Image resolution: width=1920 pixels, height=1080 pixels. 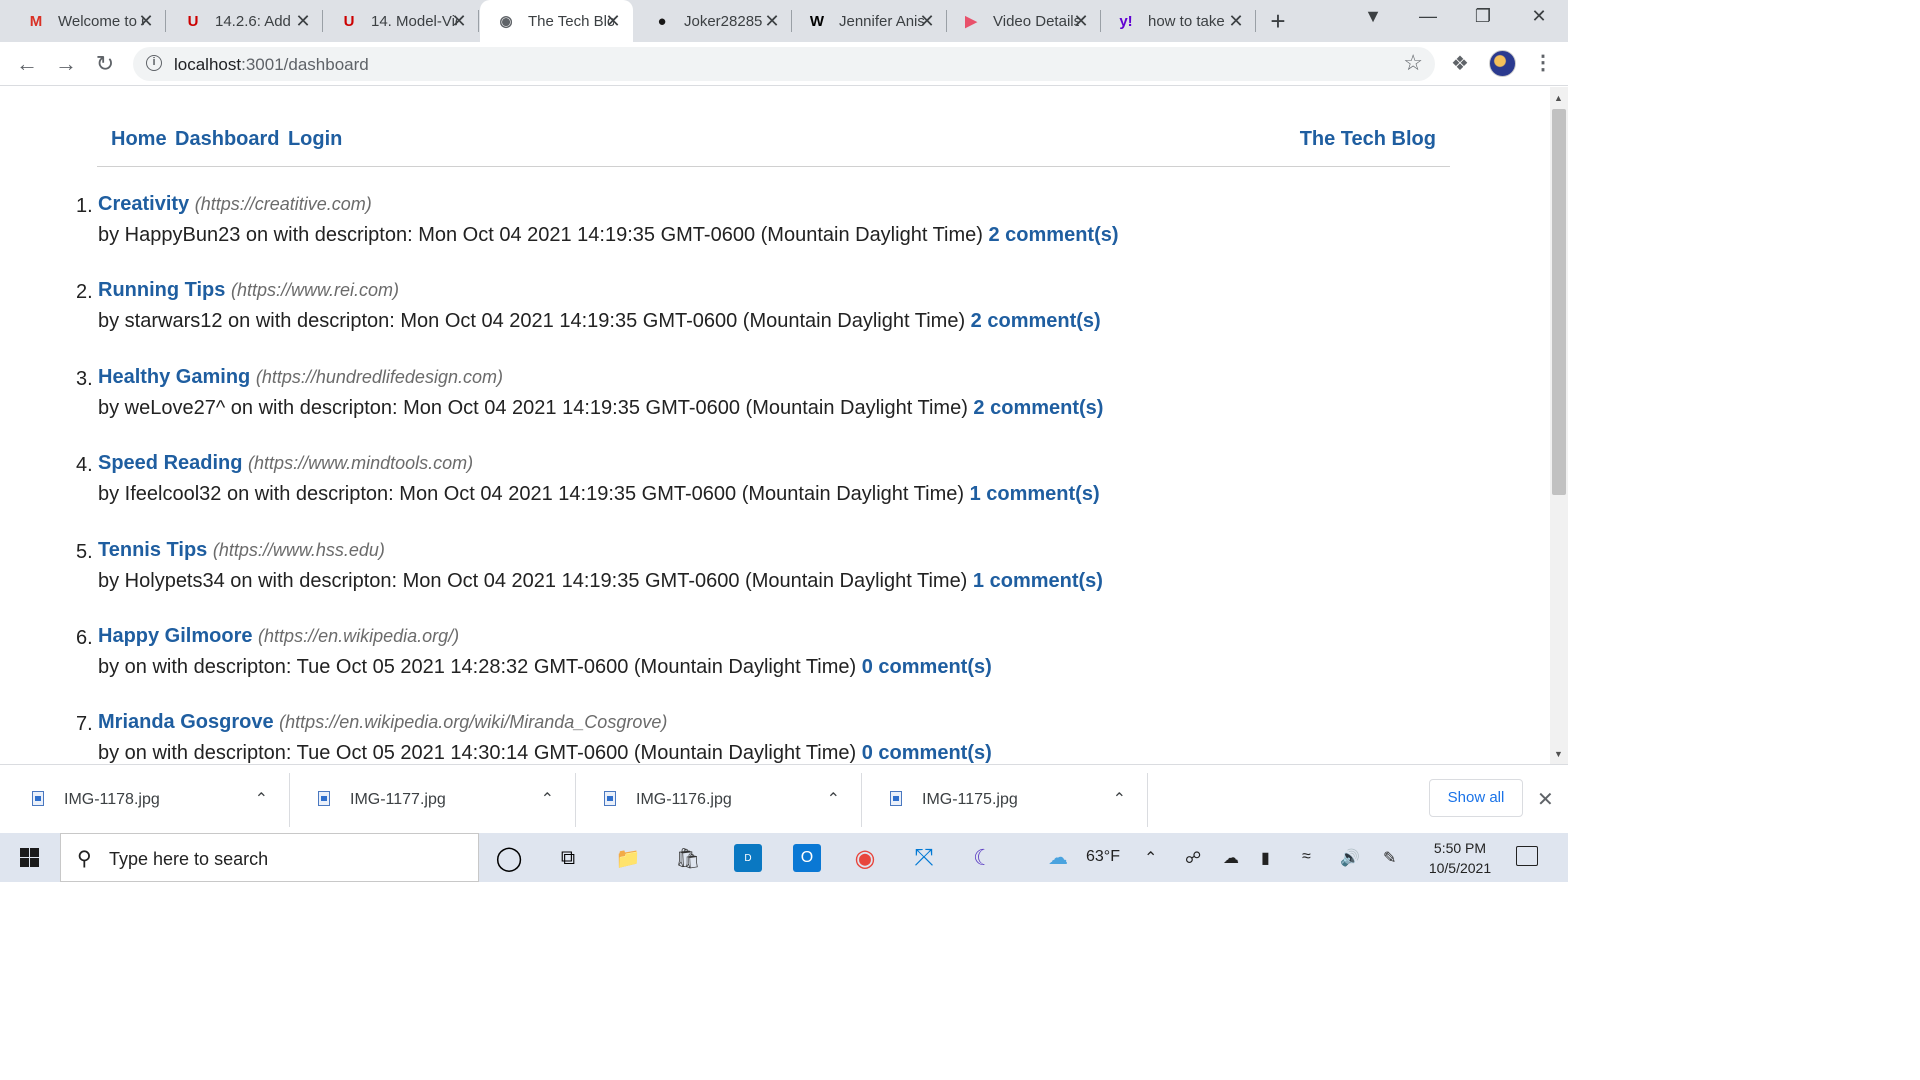 I want to click on browser-tab: ▶ Video Details ✕, so click(x=1023, y=21).